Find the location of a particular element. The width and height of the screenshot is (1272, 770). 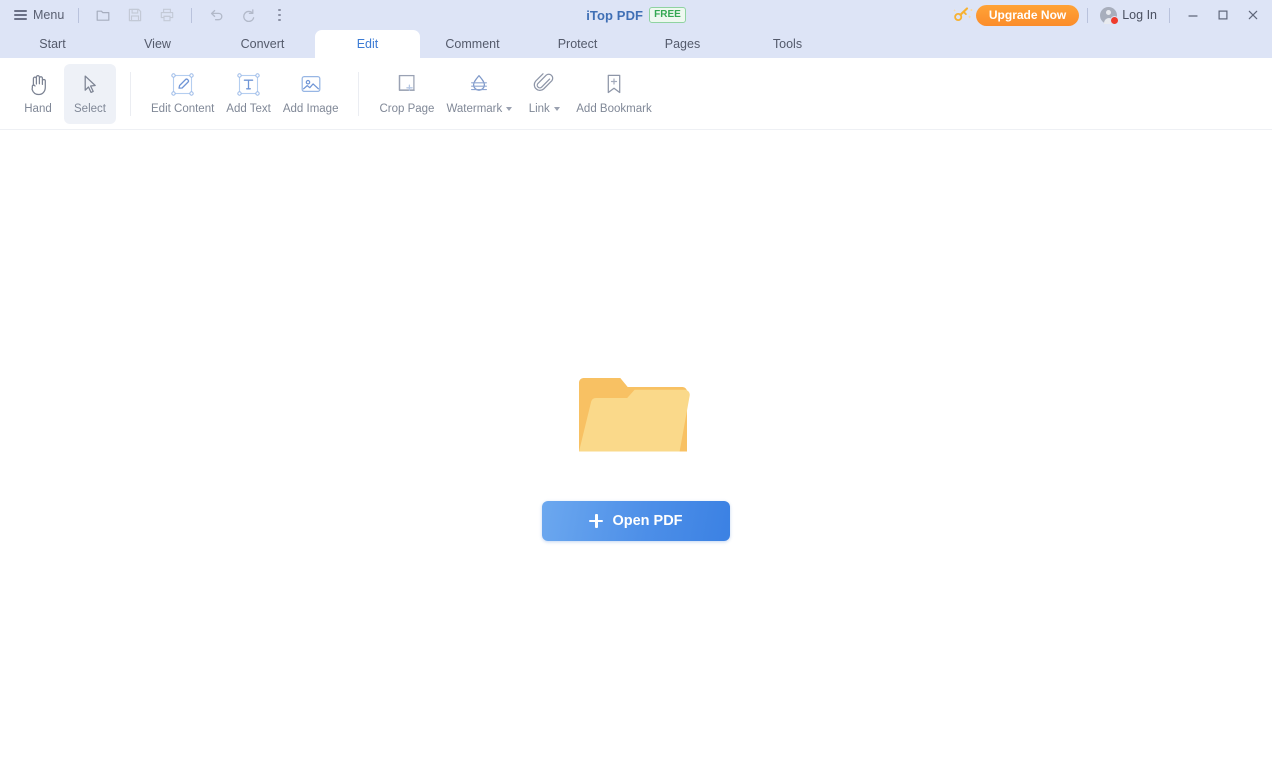

more-options-icon is located at coordinates (279, 15).